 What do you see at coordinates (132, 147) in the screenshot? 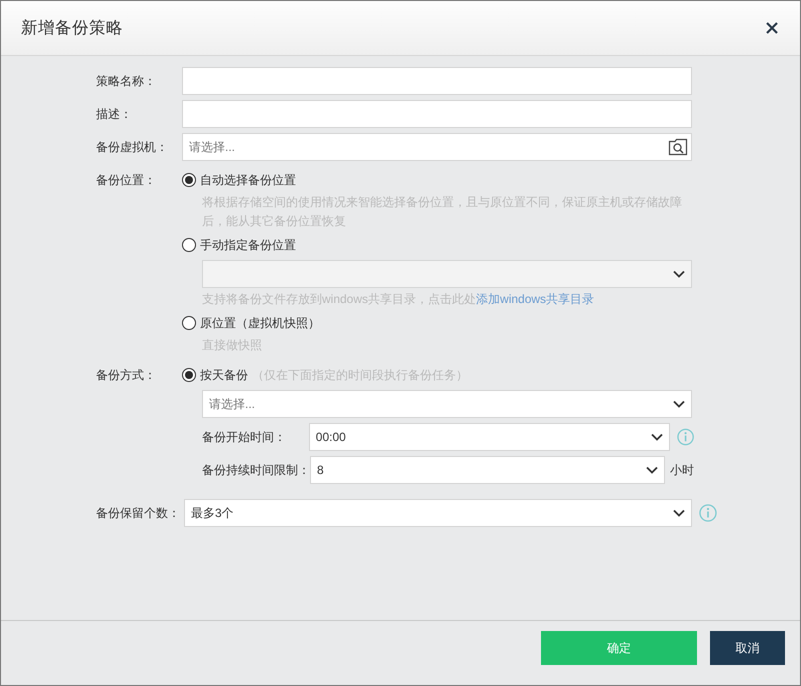
I see `field-label: 备份虚拟机：` at bounding box center [132, 147].